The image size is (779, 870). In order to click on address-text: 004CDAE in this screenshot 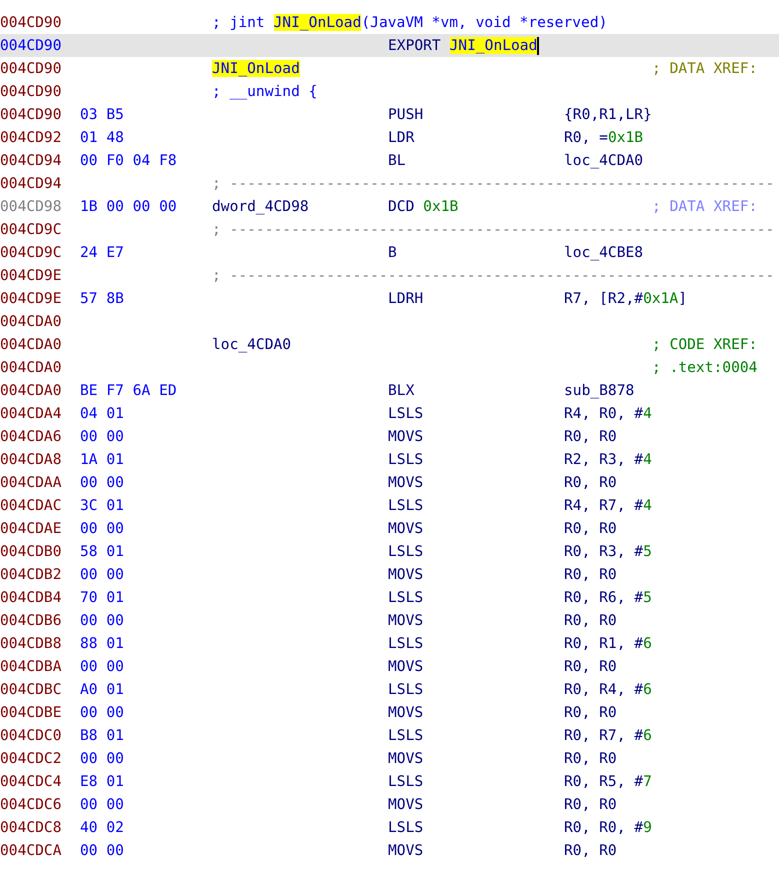, I will do `click(31, 528)`.